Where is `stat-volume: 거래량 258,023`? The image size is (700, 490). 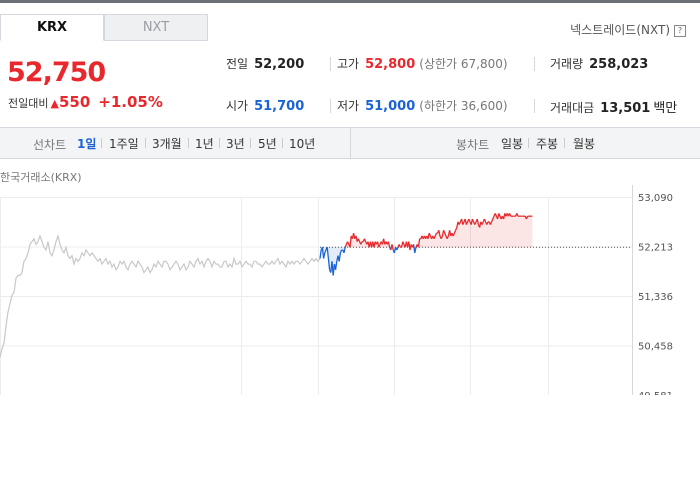 stat-volume: 거래량 258,023 is located at coordinates (599, 63).